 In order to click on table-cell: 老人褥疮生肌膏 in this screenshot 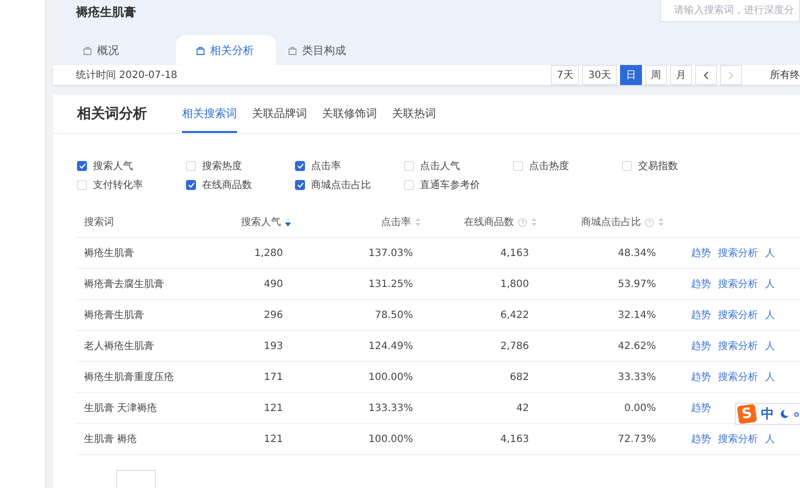, I will do `click(156, 346)`.